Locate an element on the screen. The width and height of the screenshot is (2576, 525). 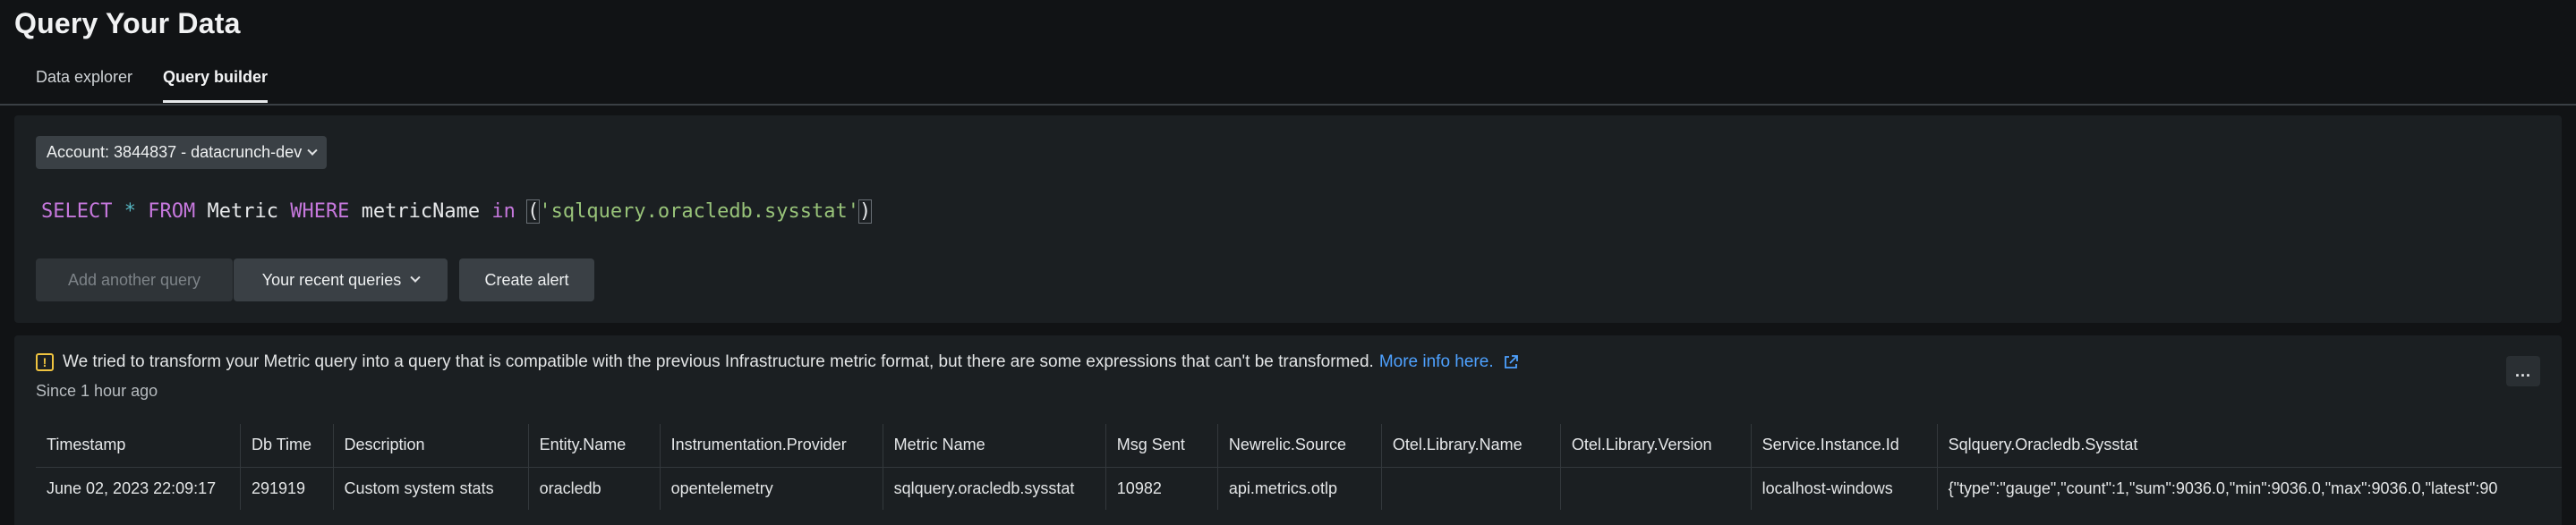
column-header: Db Time is located at coordinates (287, 446).